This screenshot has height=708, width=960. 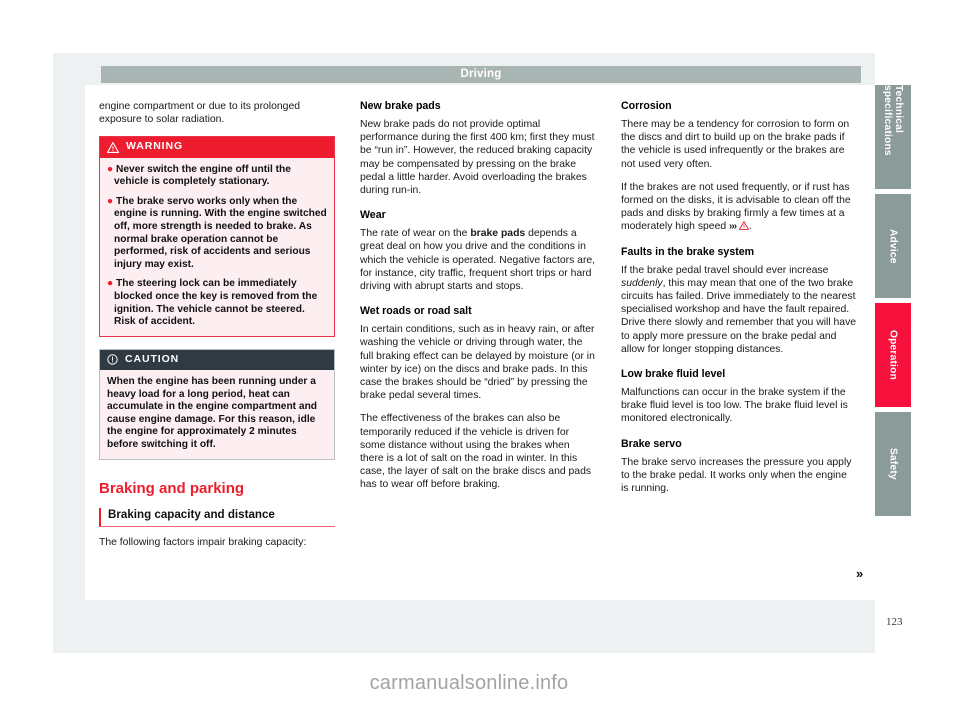 I want to click on caution-label: CAUTION, so click(x=152, y=358).